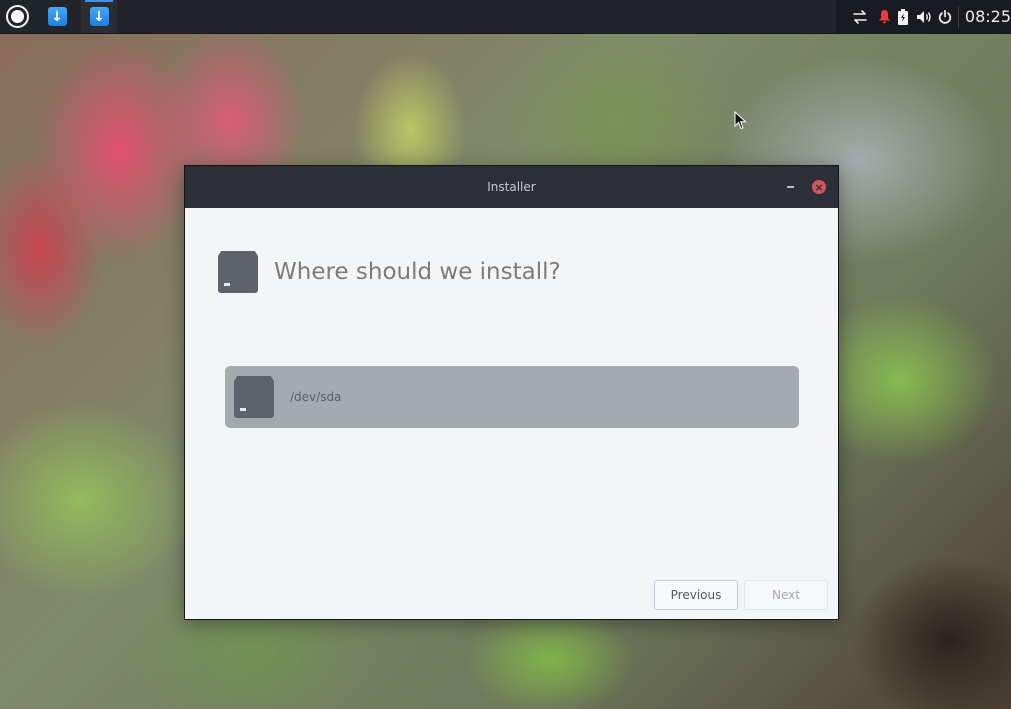 The height and width of the screenshot is (709, 1011). I want to click on taskbar-item-installer-active: ↓, so click(99, 16).